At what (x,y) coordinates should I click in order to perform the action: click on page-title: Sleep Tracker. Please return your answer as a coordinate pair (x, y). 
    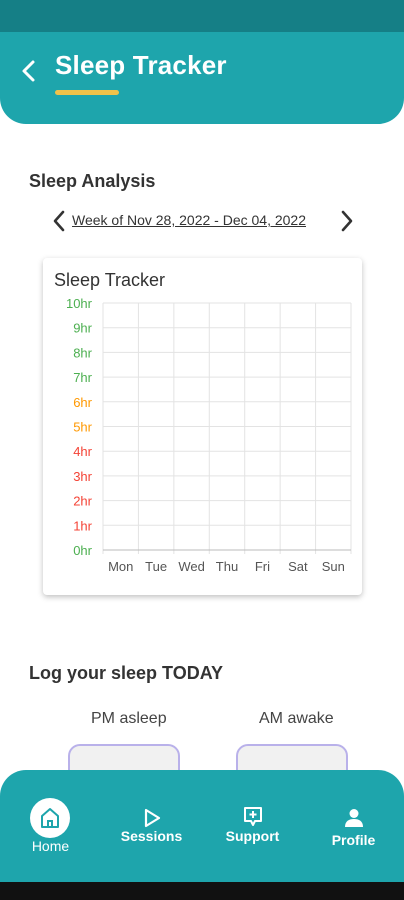
    Looking at the image, I should click on (141, 65).